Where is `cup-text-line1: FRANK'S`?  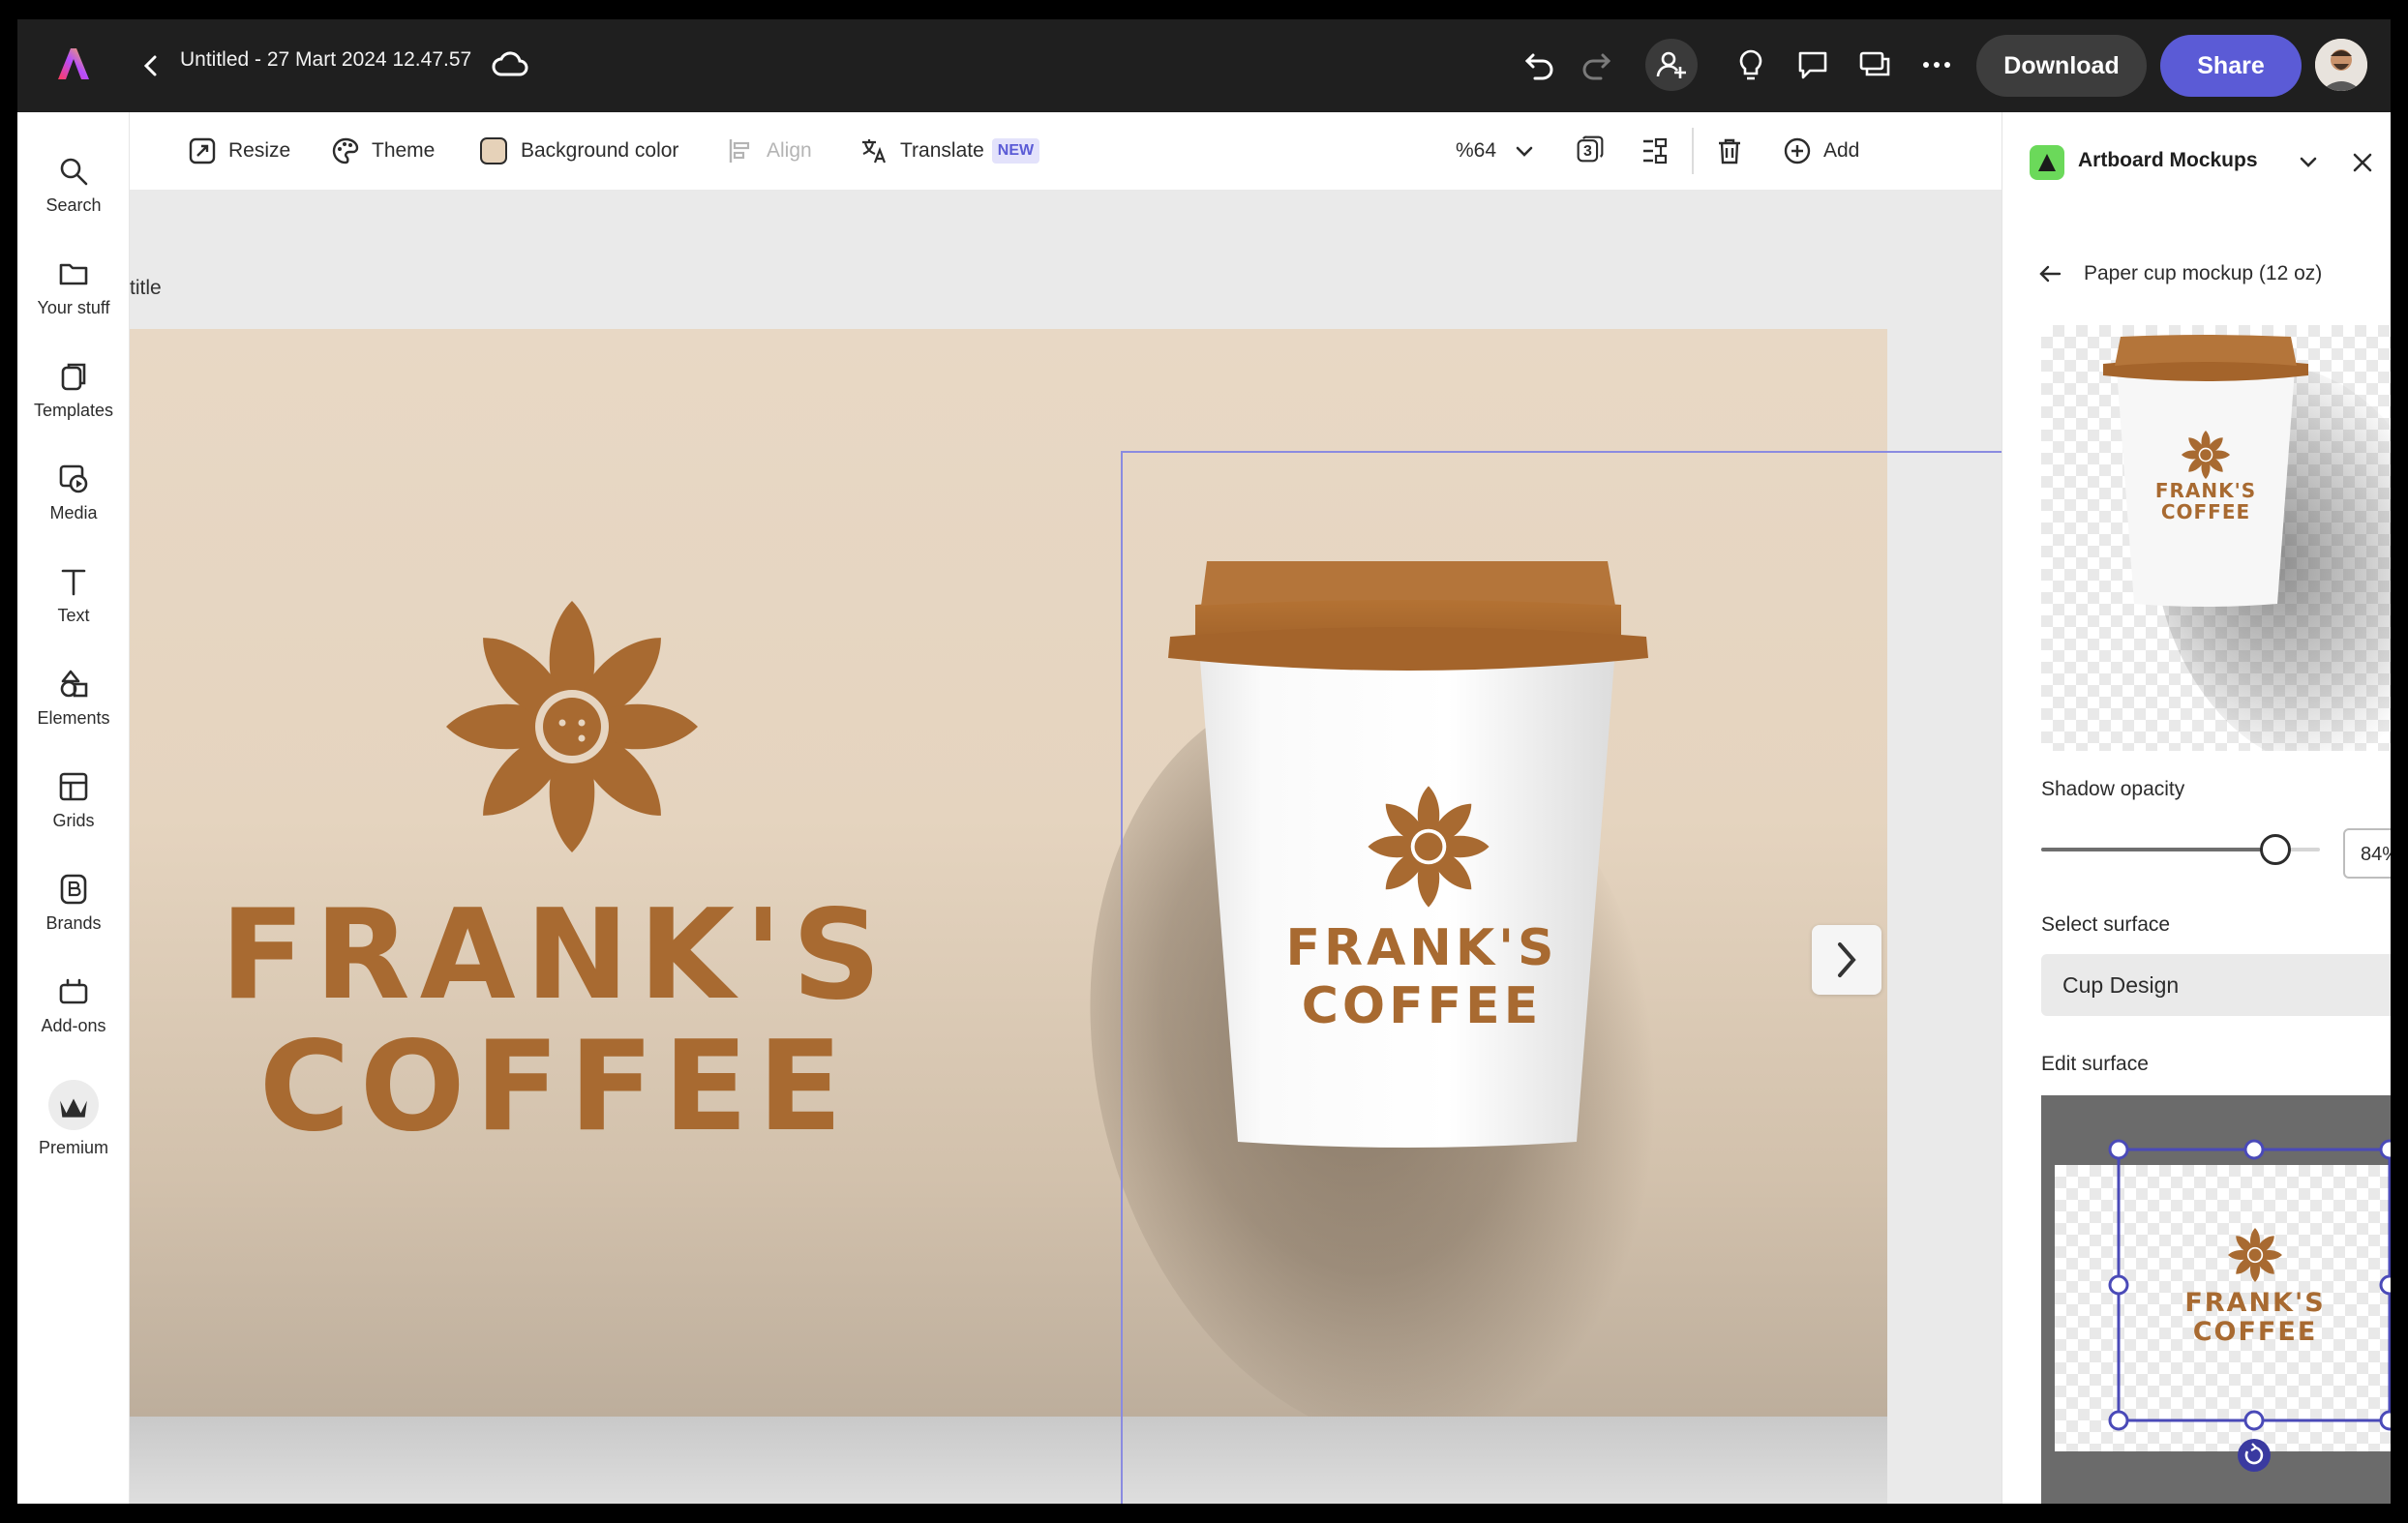 cup-text-line1: FRANK'S is located at coordinates (1421, 948).